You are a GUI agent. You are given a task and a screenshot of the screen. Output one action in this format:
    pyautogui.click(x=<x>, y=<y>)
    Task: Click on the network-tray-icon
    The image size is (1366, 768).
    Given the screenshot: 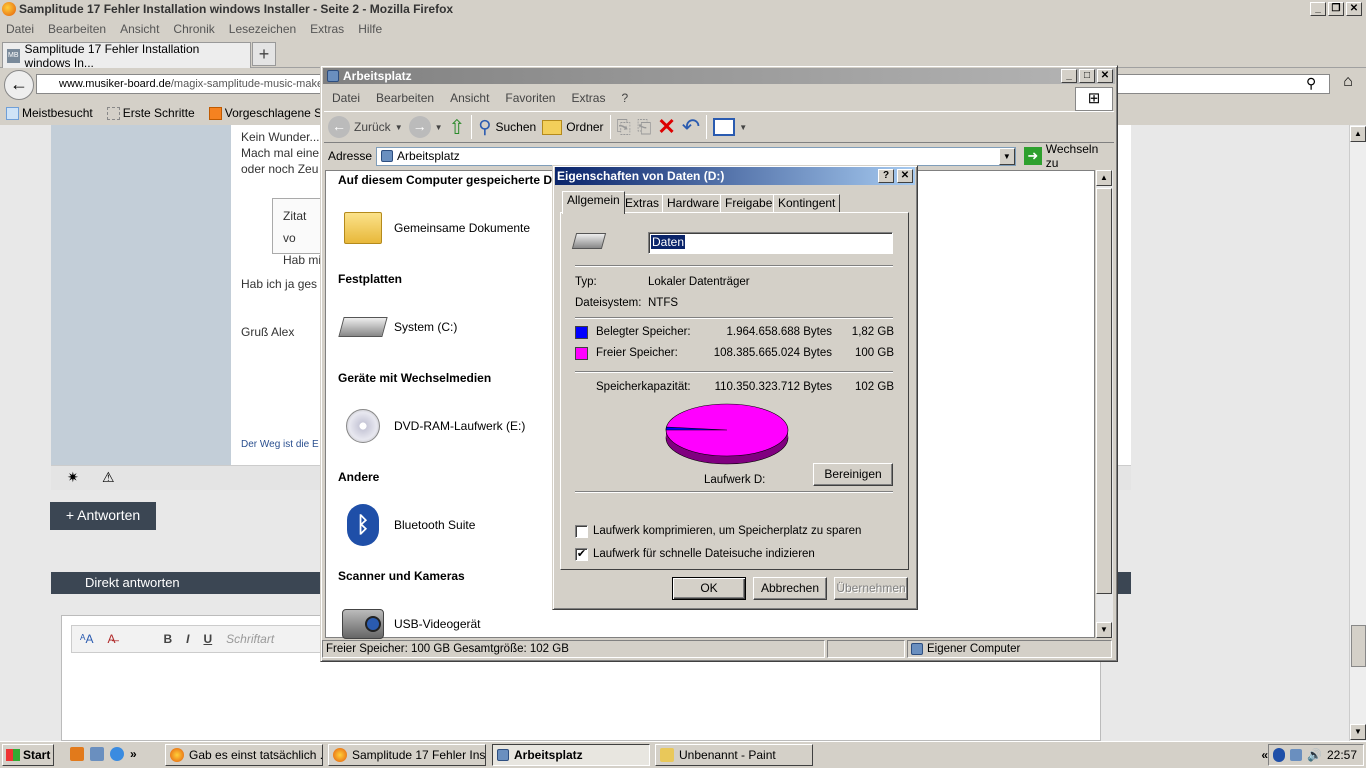 What is the action you would take?
    pyautogui.click(x=1296, y=755)
    